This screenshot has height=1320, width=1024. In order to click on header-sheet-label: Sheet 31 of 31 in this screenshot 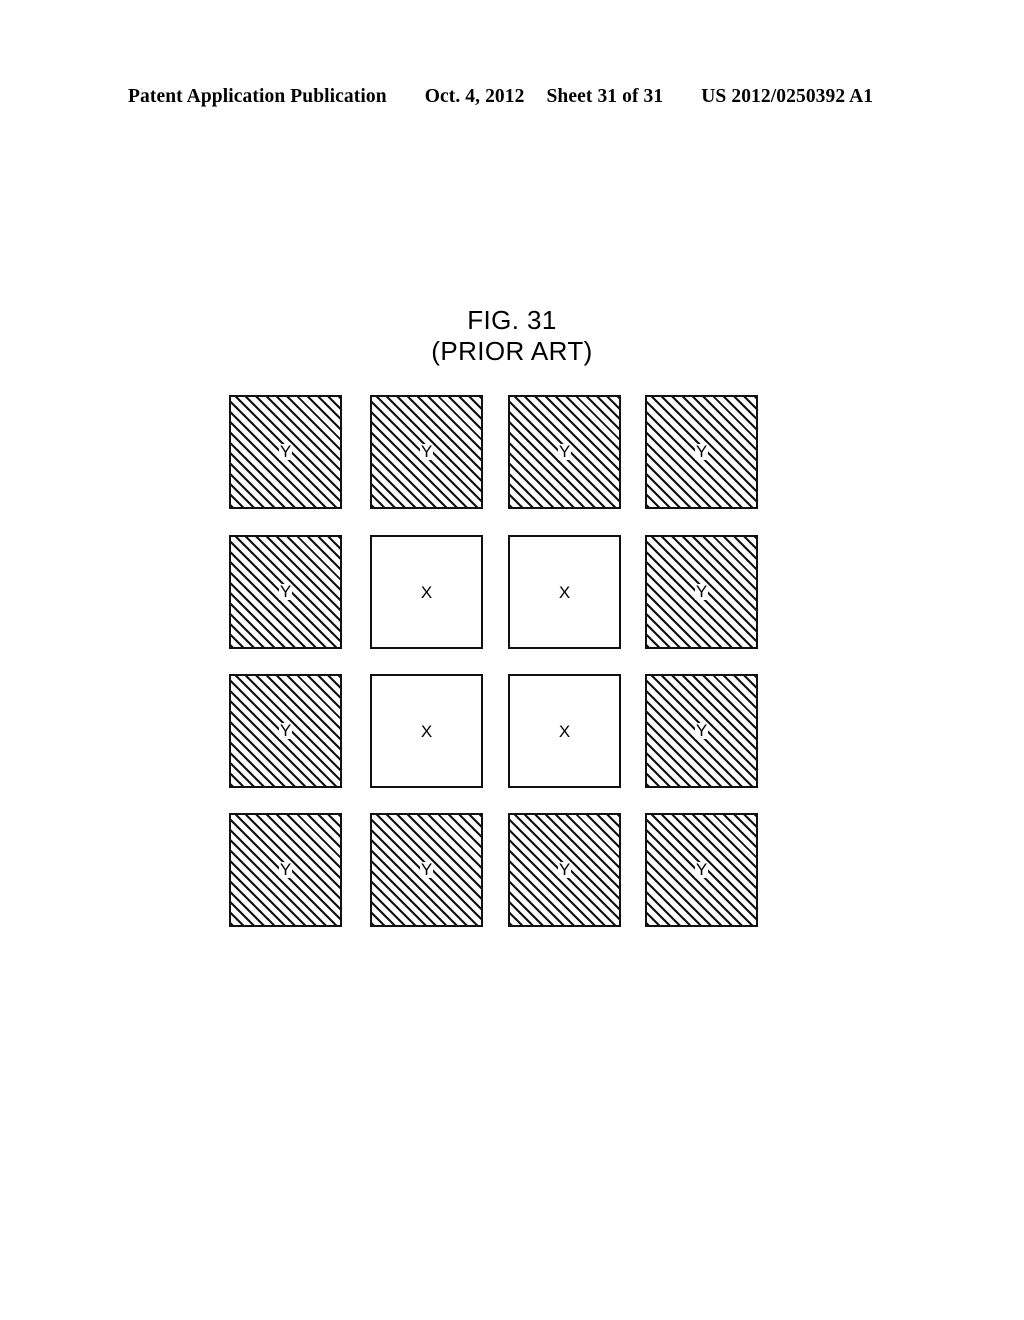, I will do `click(605, 96)`.